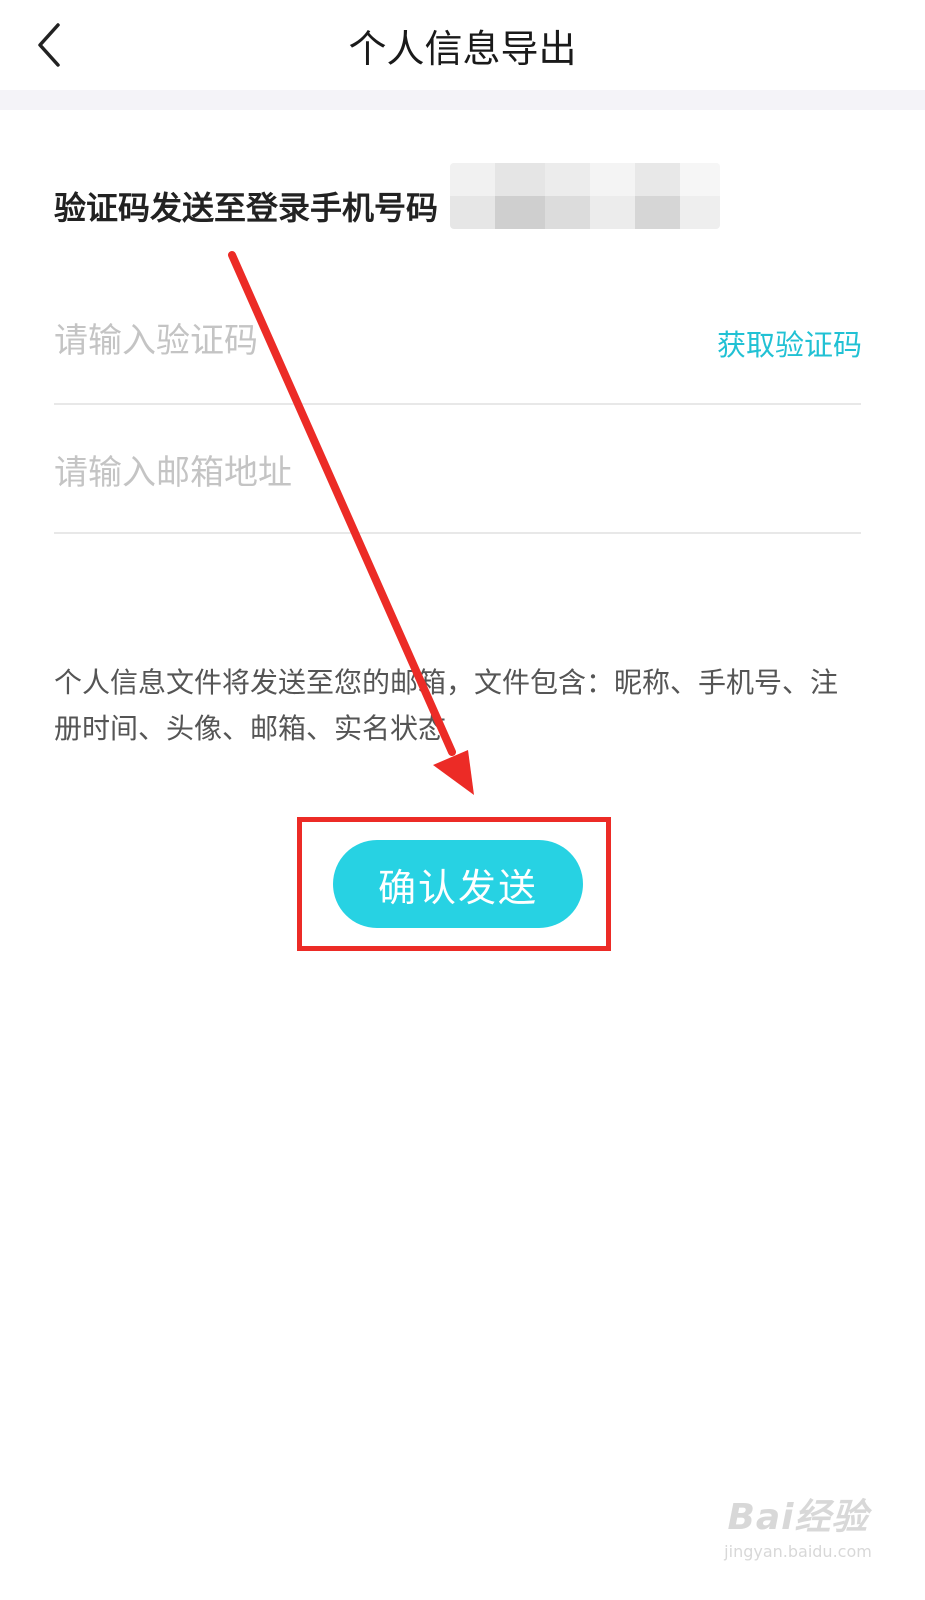  Describe the element at coordinates (798, 1517) in the screenshot. I see `watermark-logo: Bai经验` at that location.